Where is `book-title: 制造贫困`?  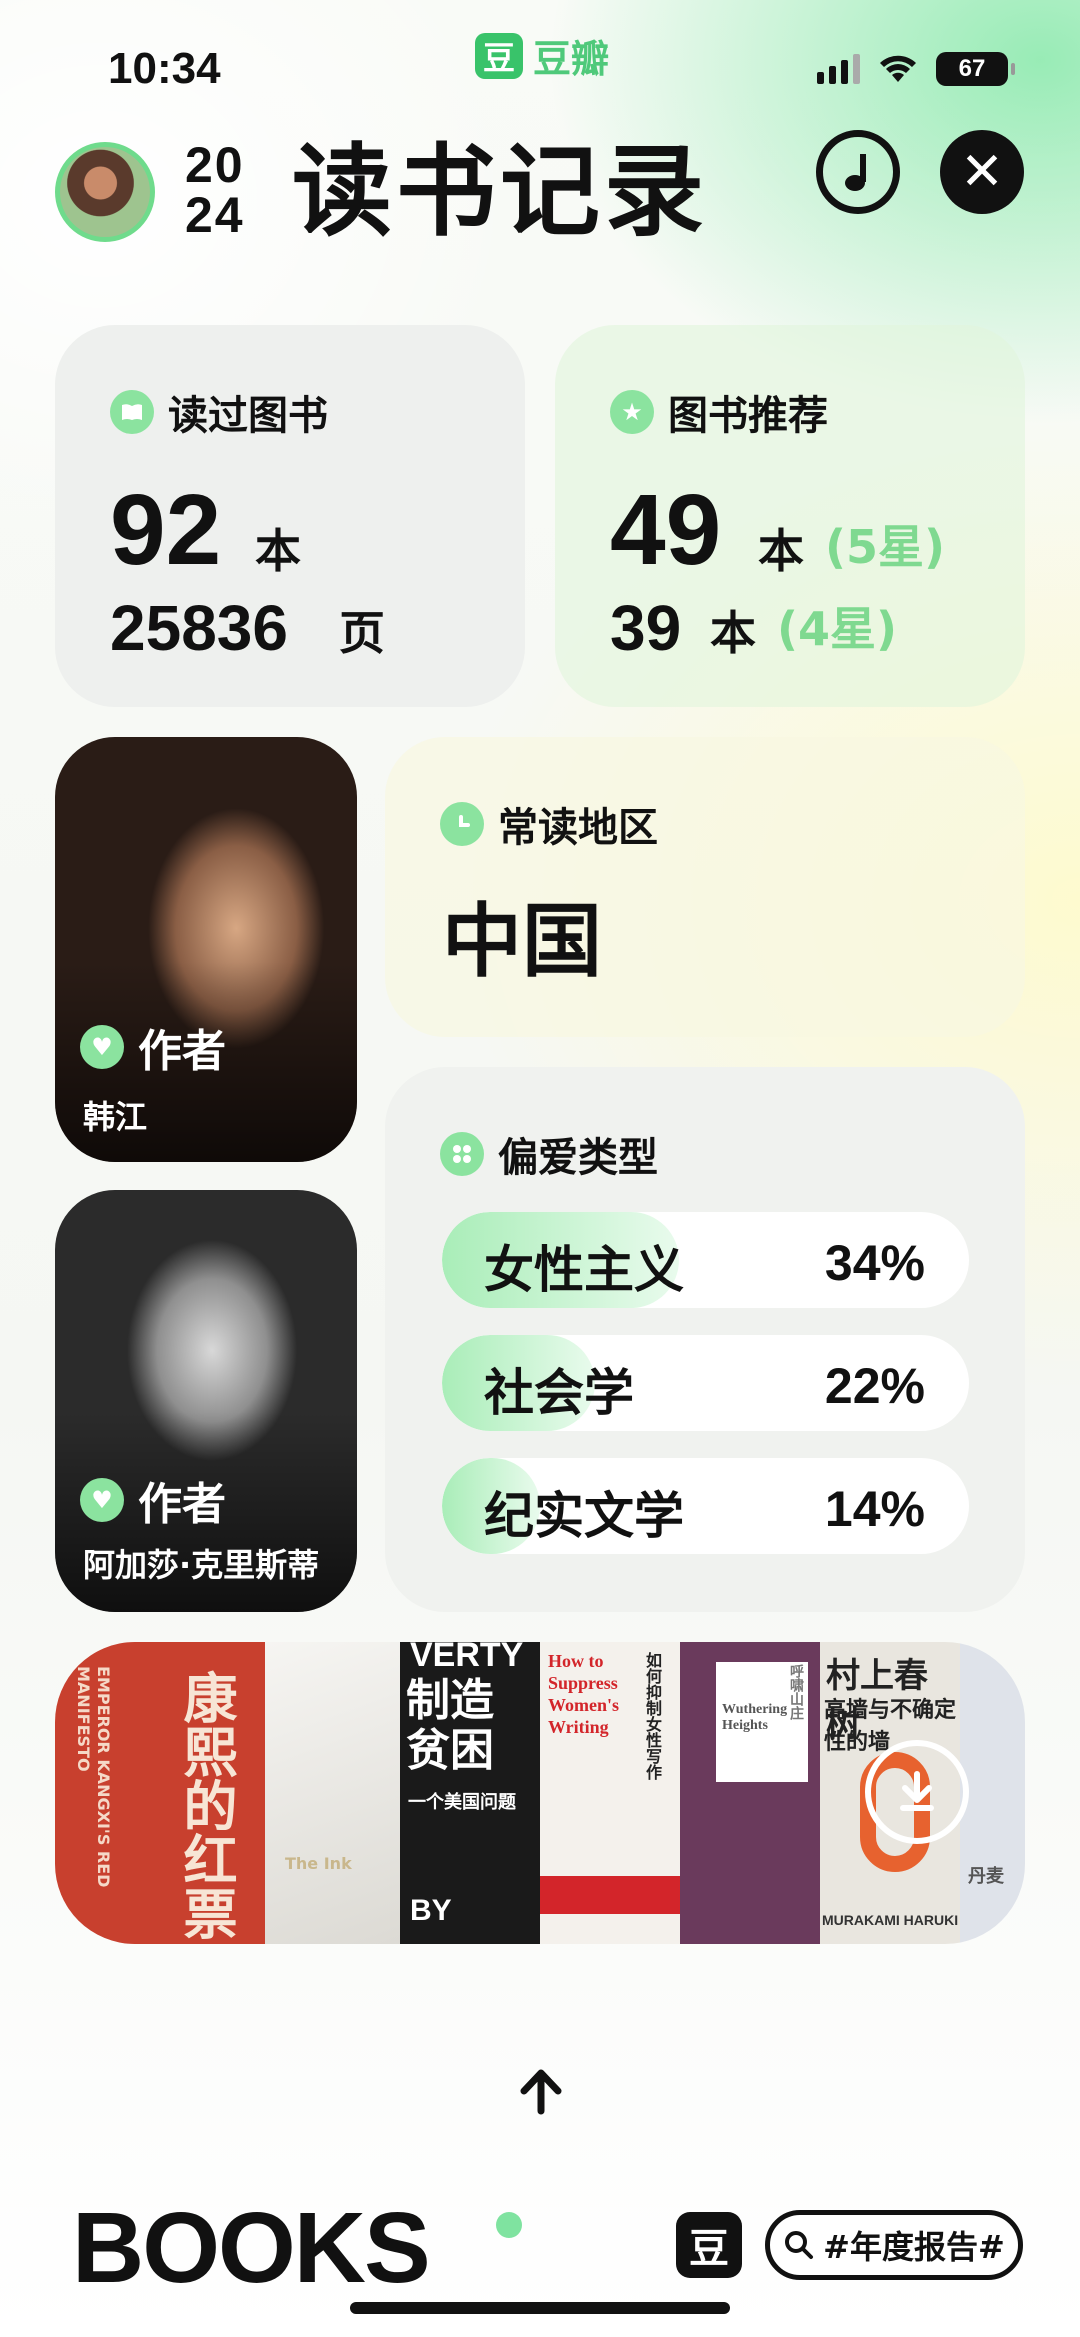
book-title: 制造贫困 is located at coordinates (450, 1725).